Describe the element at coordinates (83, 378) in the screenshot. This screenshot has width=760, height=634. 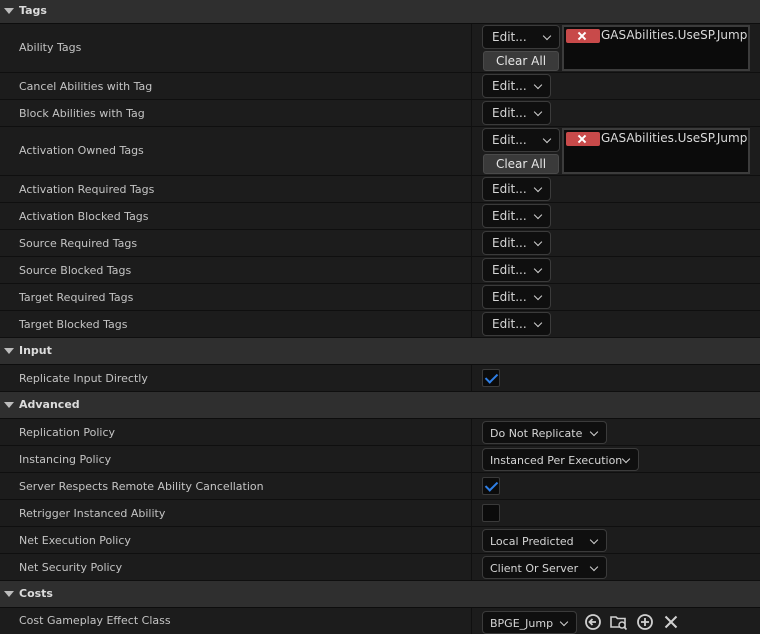
I see `property-label: Replicate Input Directly` at that location.